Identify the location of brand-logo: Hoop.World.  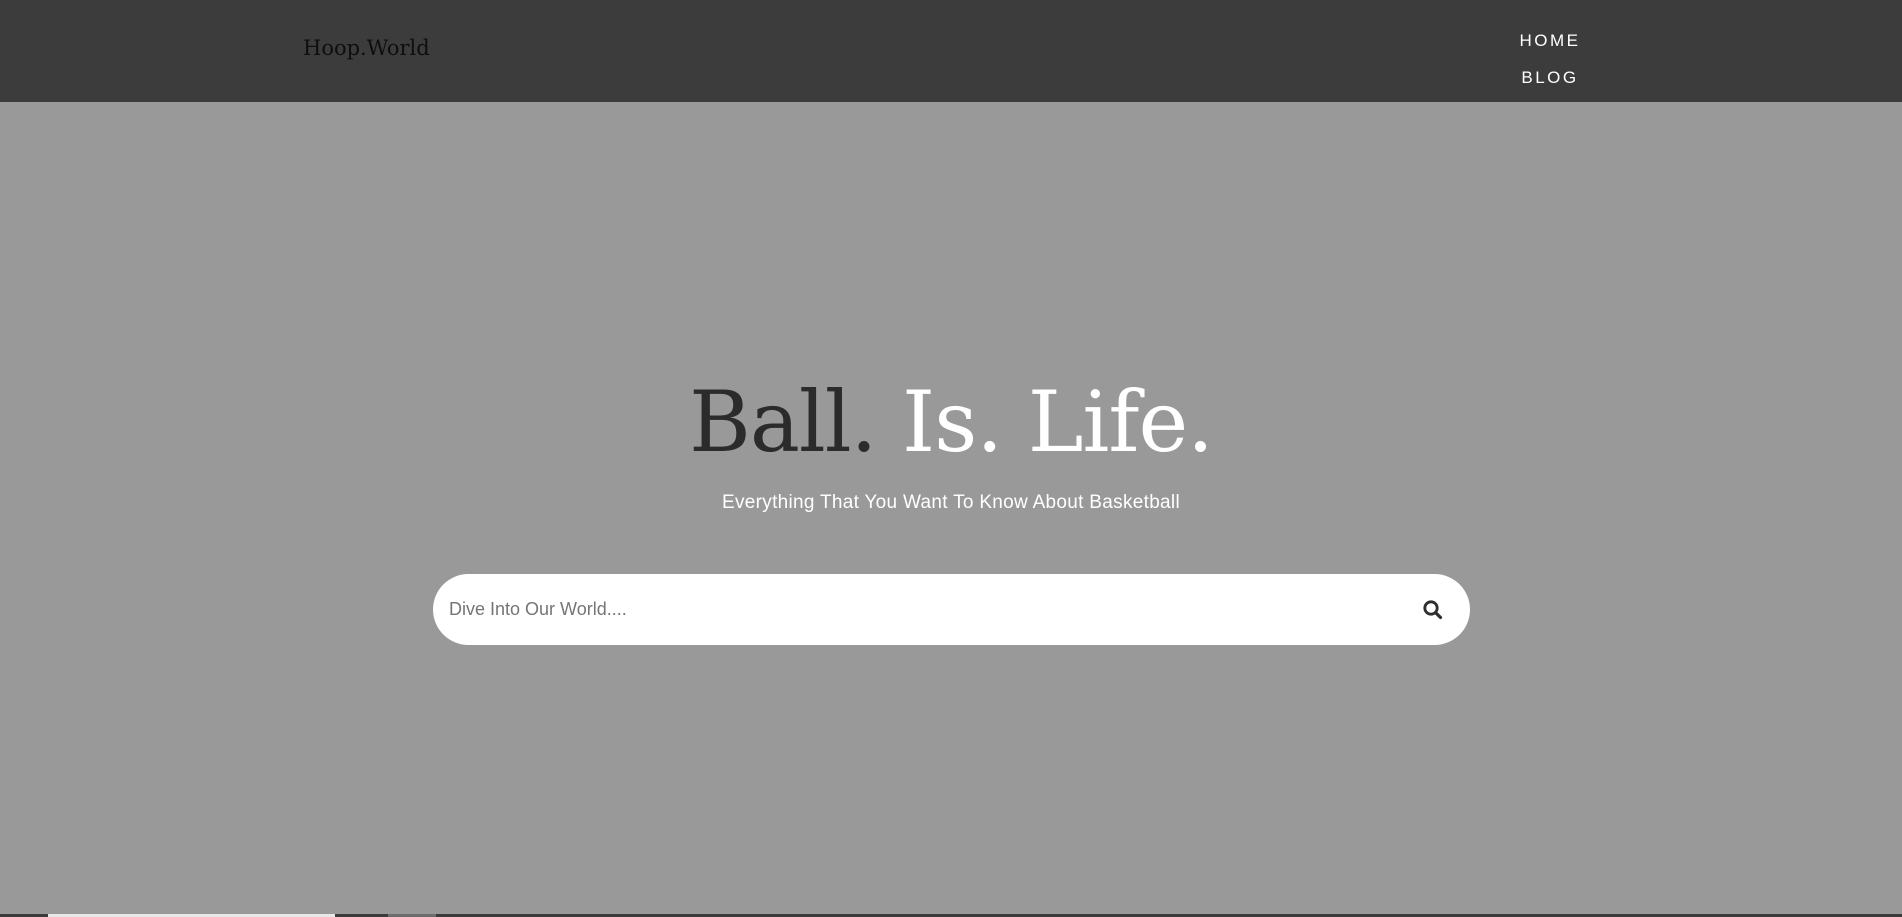
(366, 48).